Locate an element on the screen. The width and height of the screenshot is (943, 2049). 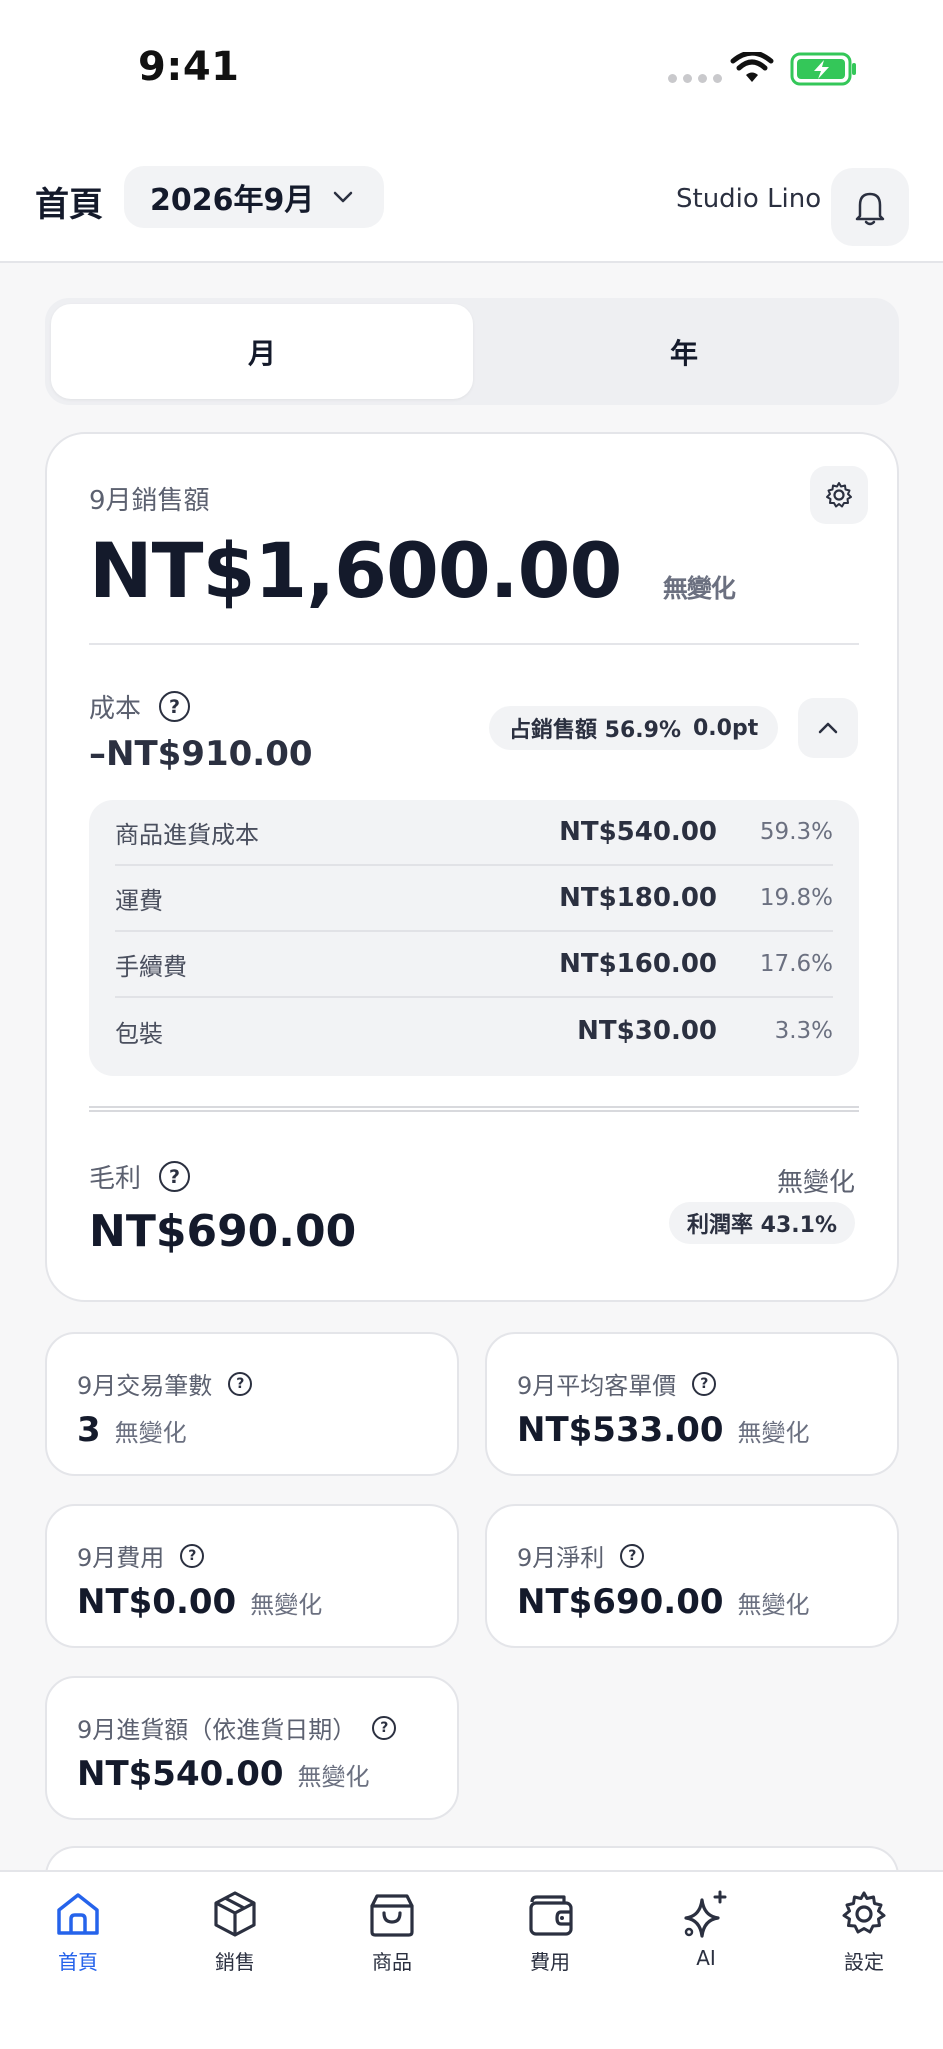
stat-value: NT$690.00 is located at coordinates (620, 1602).